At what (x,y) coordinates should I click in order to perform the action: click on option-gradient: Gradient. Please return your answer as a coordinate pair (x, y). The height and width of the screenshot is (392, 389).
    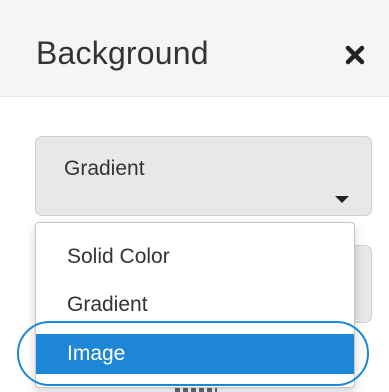
    Looking at the image, I should click on (195, 305).